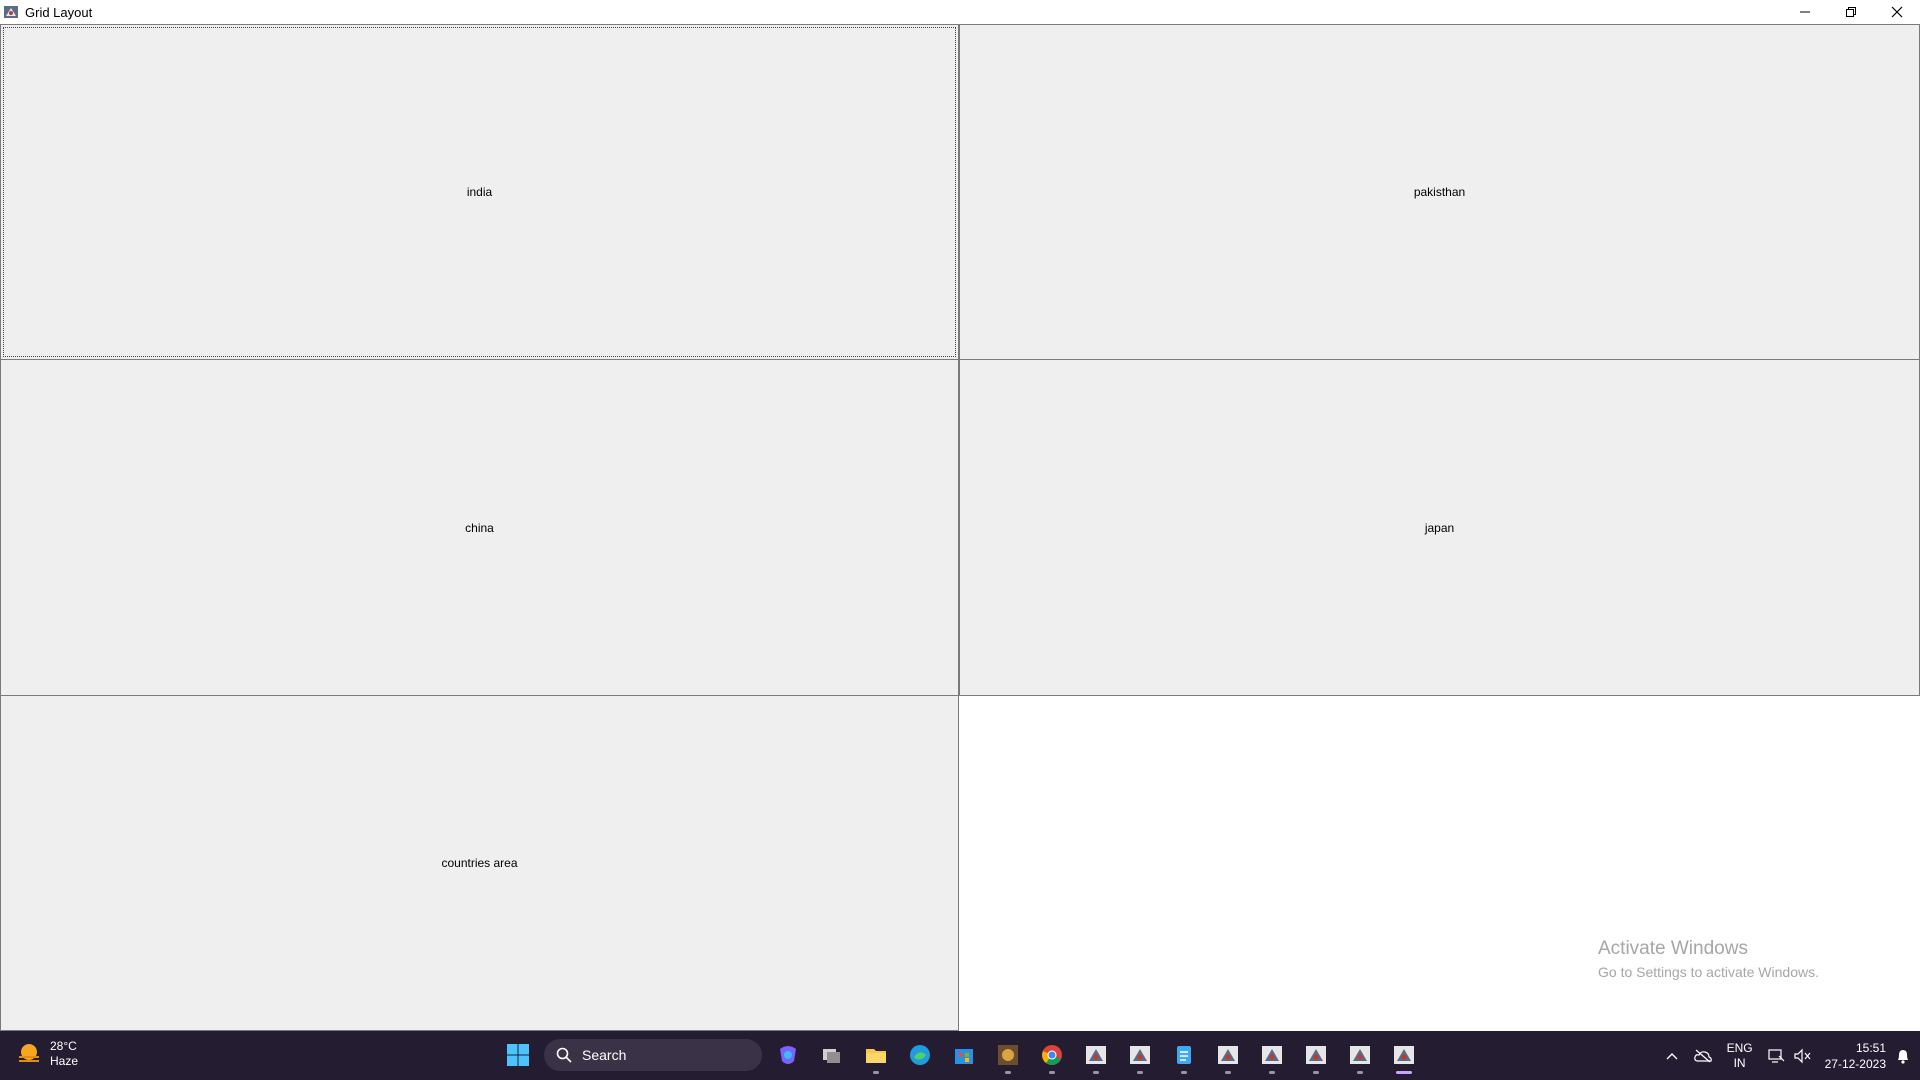 The height and width of the screenshot is (1080, 1920). I want to click on copilot-button, so click(788, 1055).